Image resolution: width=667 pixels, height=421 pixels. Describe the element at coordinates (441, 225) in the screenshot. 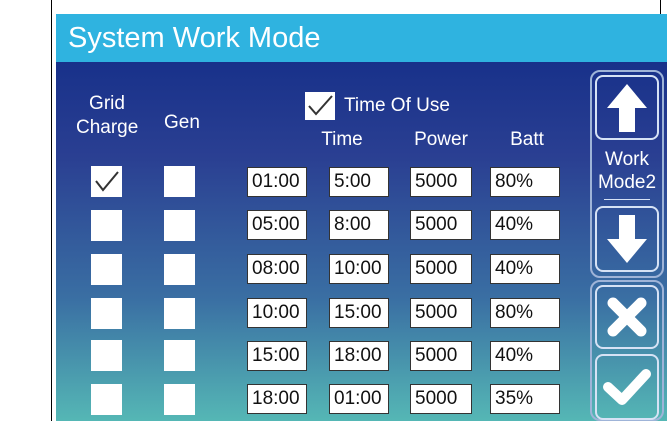

I see `power-2: 5000` at that location.